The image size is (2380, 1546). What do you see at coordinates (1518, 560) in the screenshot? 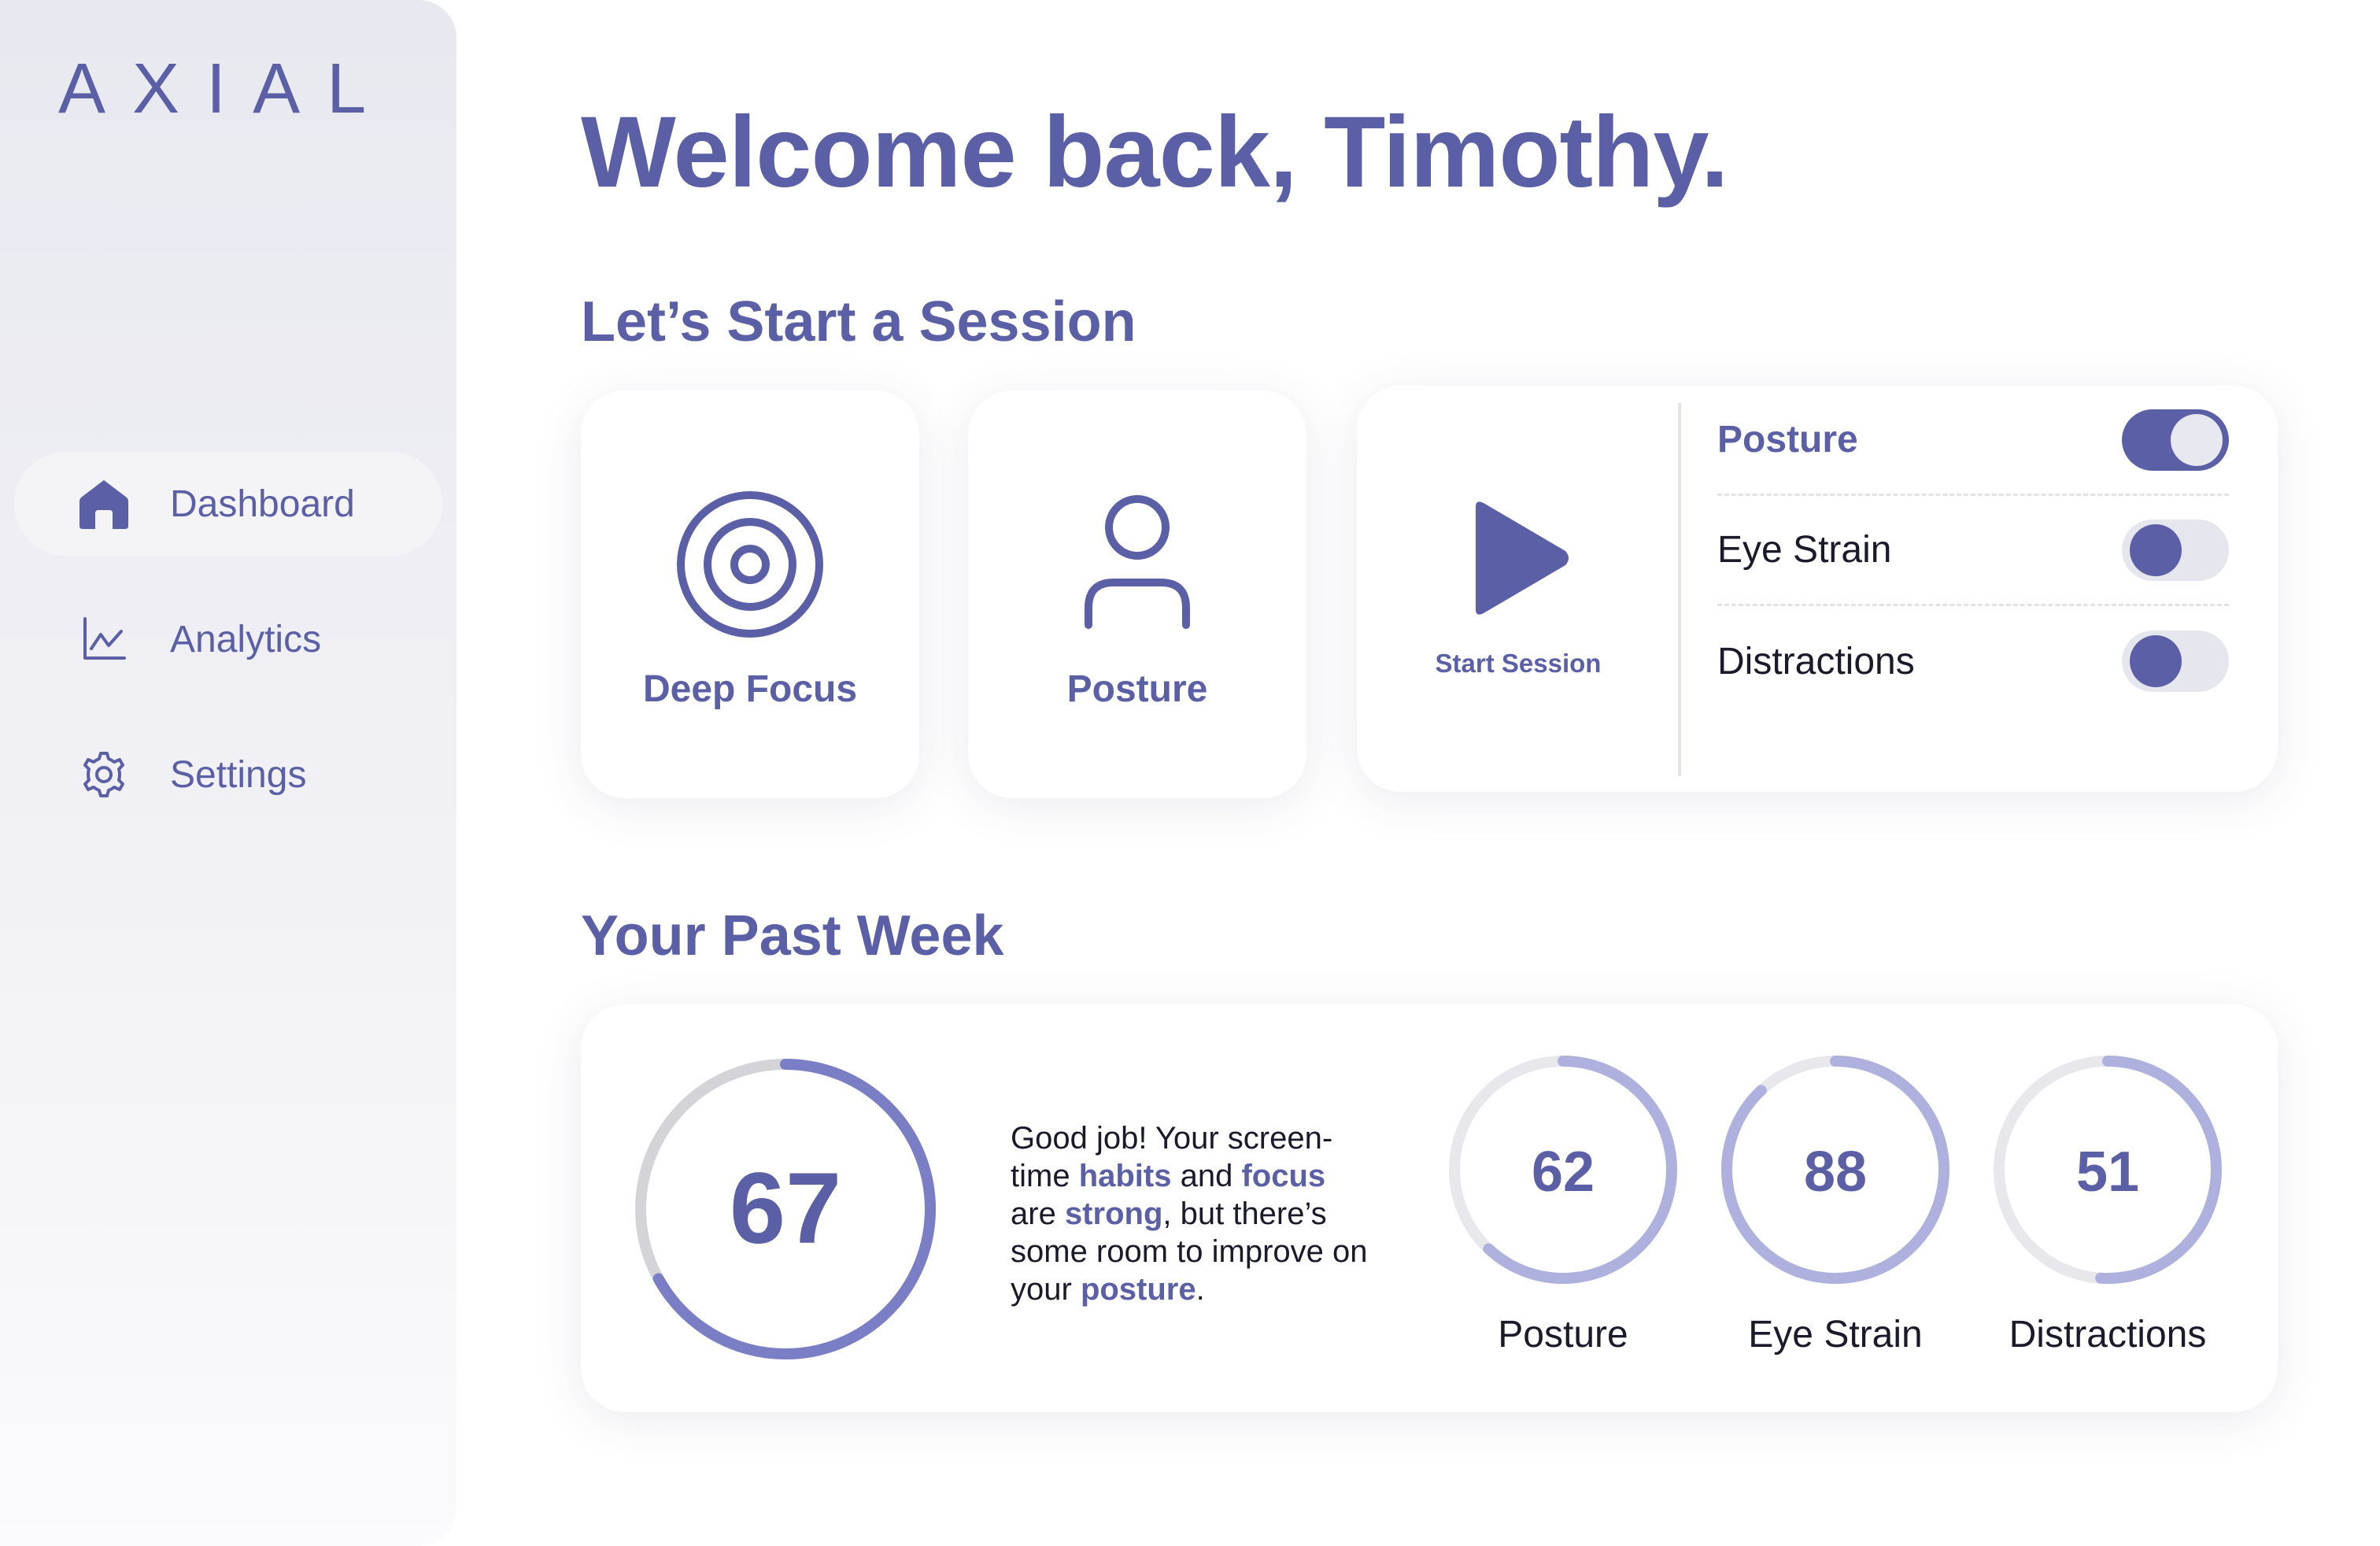
I see `play-icon` at bounding box center [1518, 560].